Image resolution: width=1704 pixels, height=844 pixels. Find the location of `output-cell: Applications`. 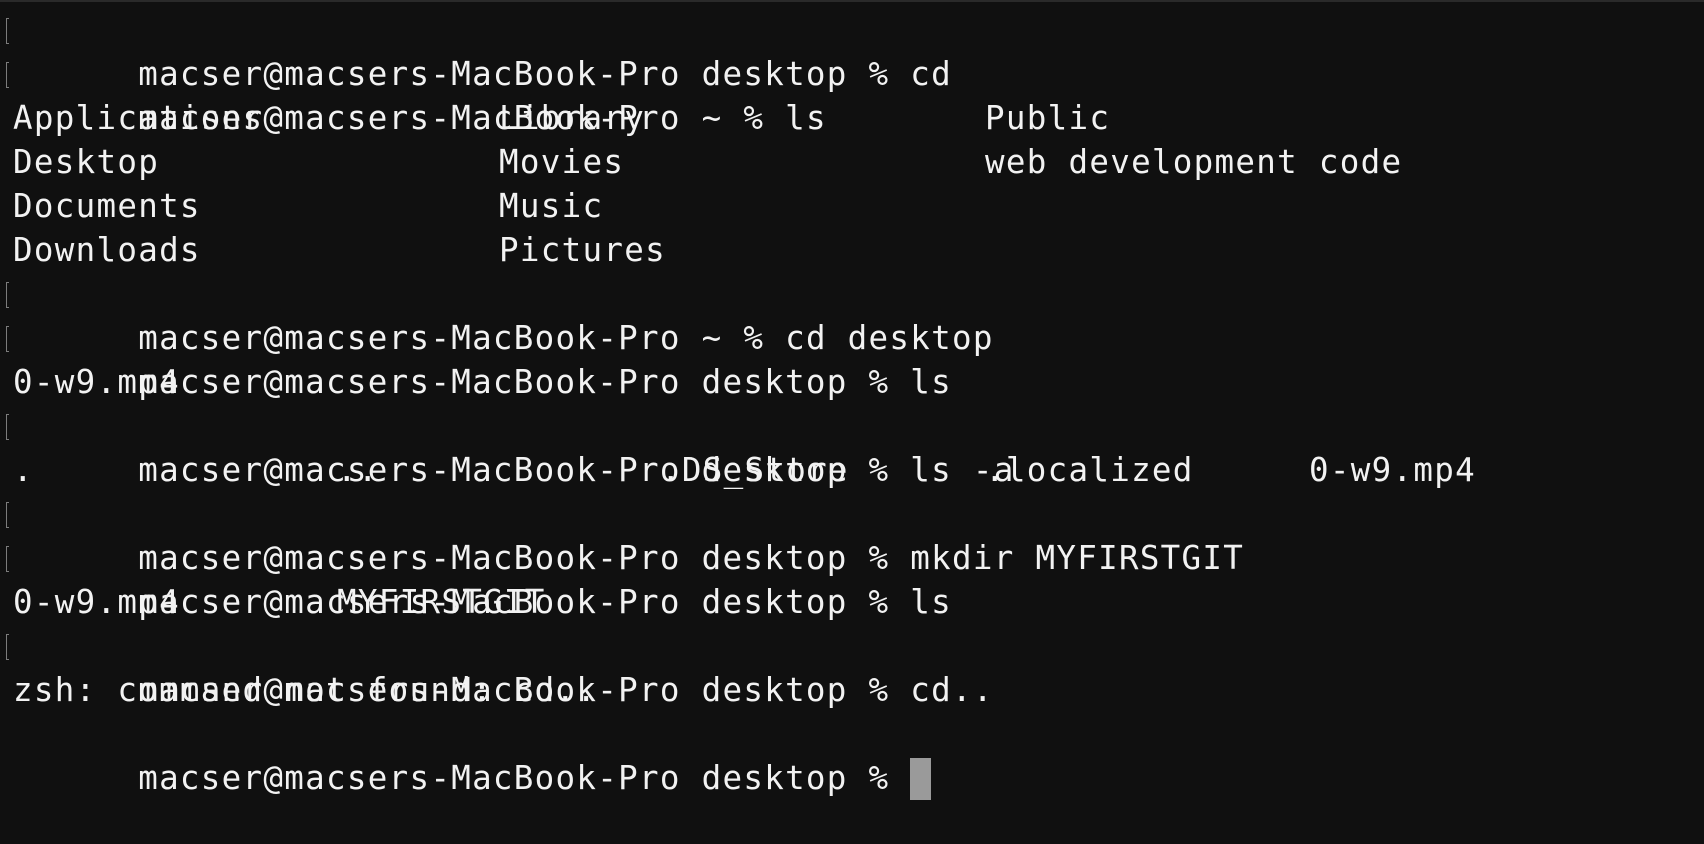

output-cell: Applications is located at coordinates (138, 118).